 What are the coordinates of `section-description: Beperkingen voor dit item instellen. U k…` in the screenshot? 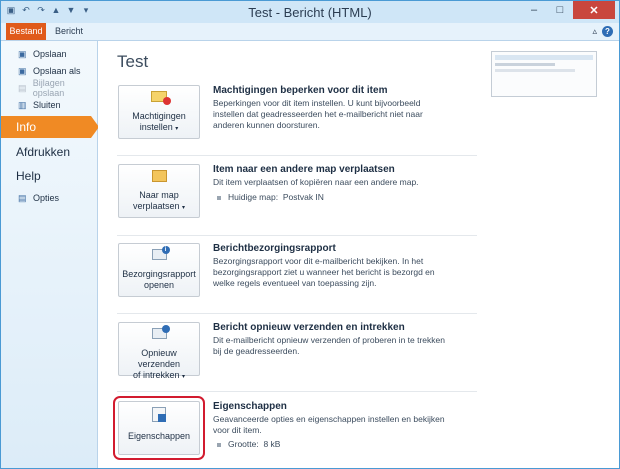 It's located at (318, 114).